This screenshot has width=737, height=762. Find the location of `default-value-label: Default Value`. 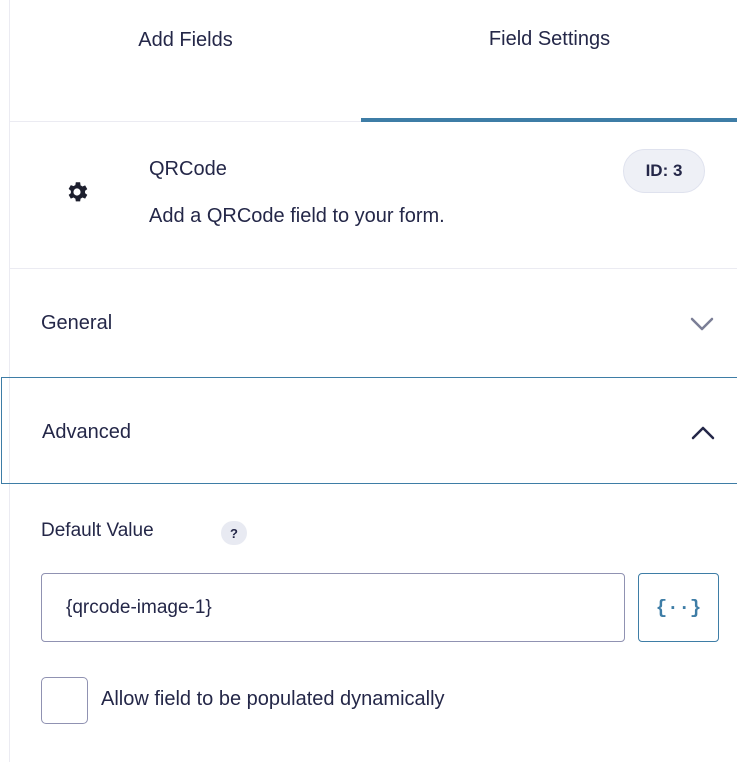

default-value-label: Default Value is located at coordinates (97, 530).